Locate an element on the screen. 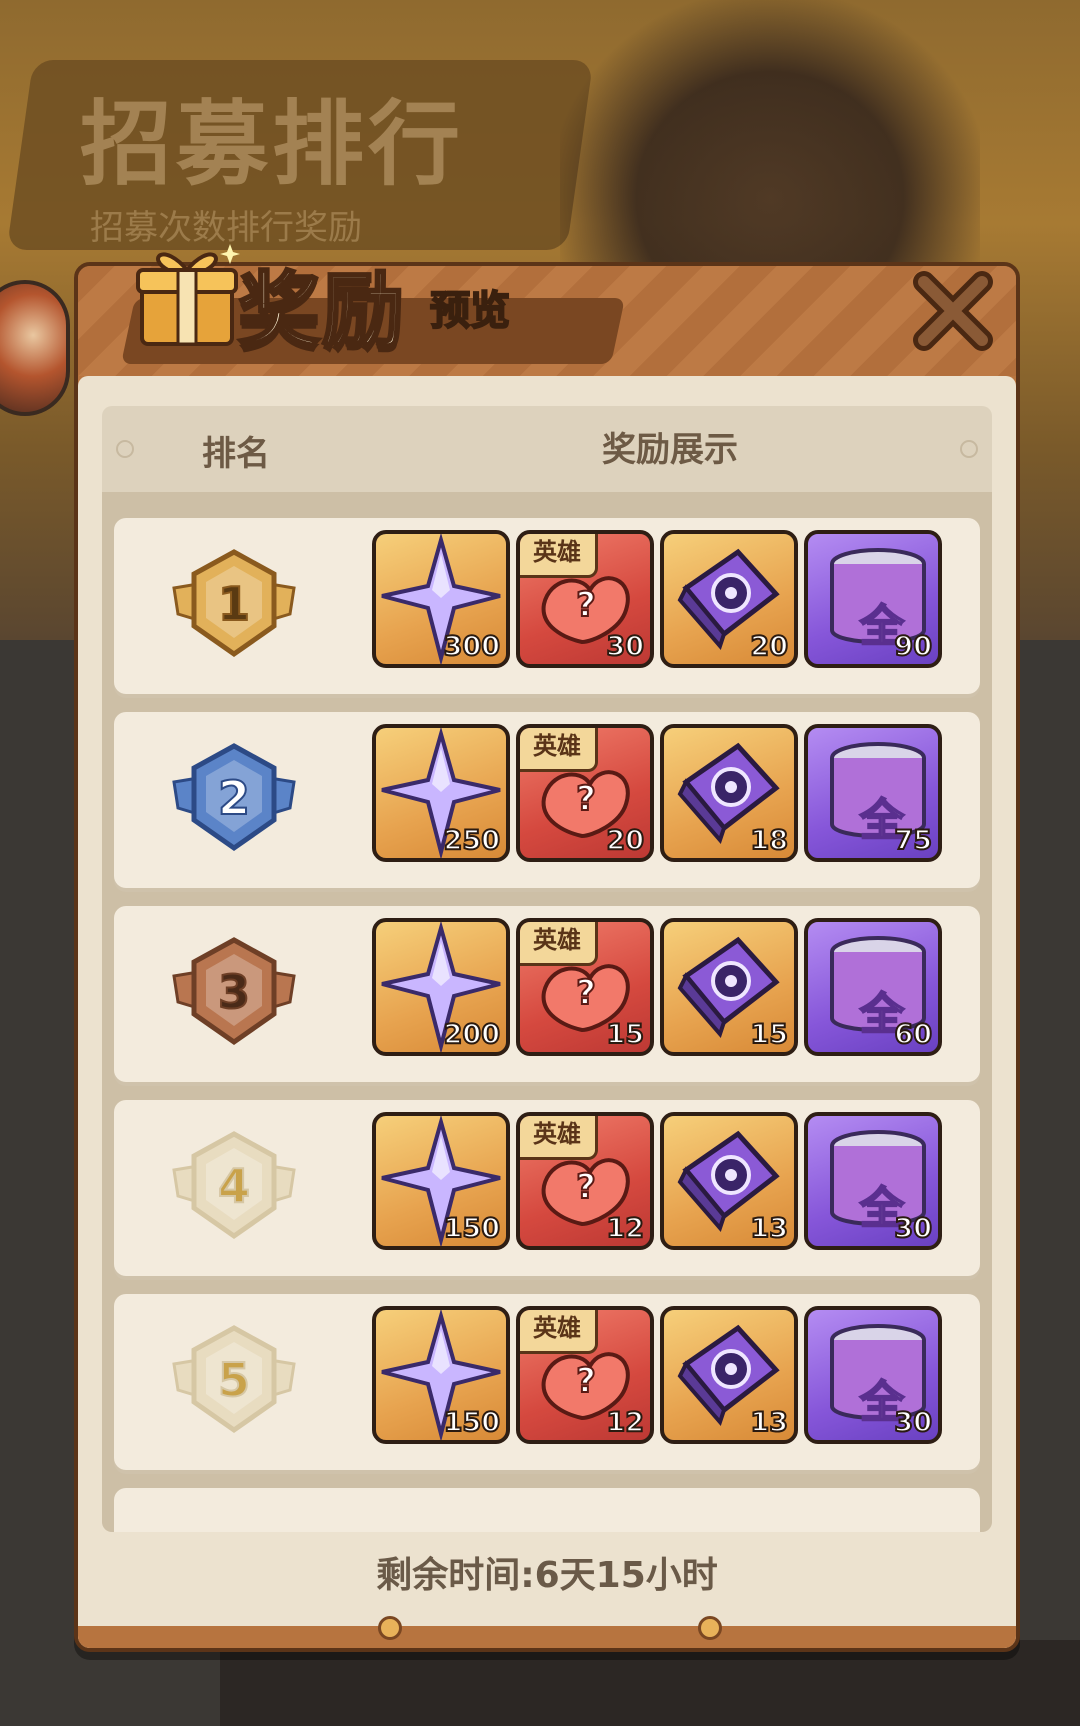 Image resolution: width=1080 pixels, height=1726 pixels. rank-medal-icon: 2 is located at coordinates (234, 797).